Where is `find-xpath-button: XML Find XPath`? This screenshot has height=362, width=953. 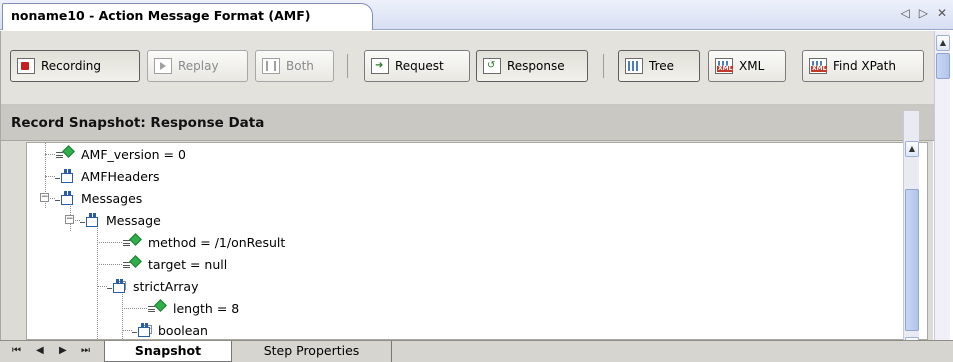
find-xpath-button: XML Find XPath is located at coordinates (863, 66).